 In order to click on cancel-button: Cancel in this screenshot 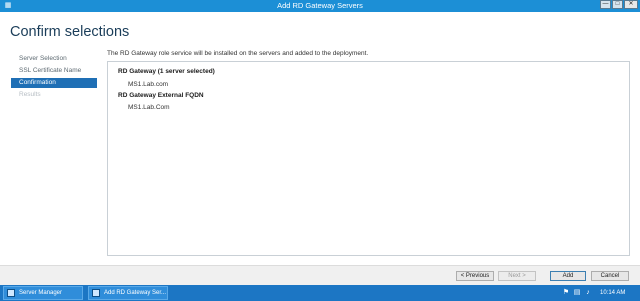, I will do `click(610, 276)`.